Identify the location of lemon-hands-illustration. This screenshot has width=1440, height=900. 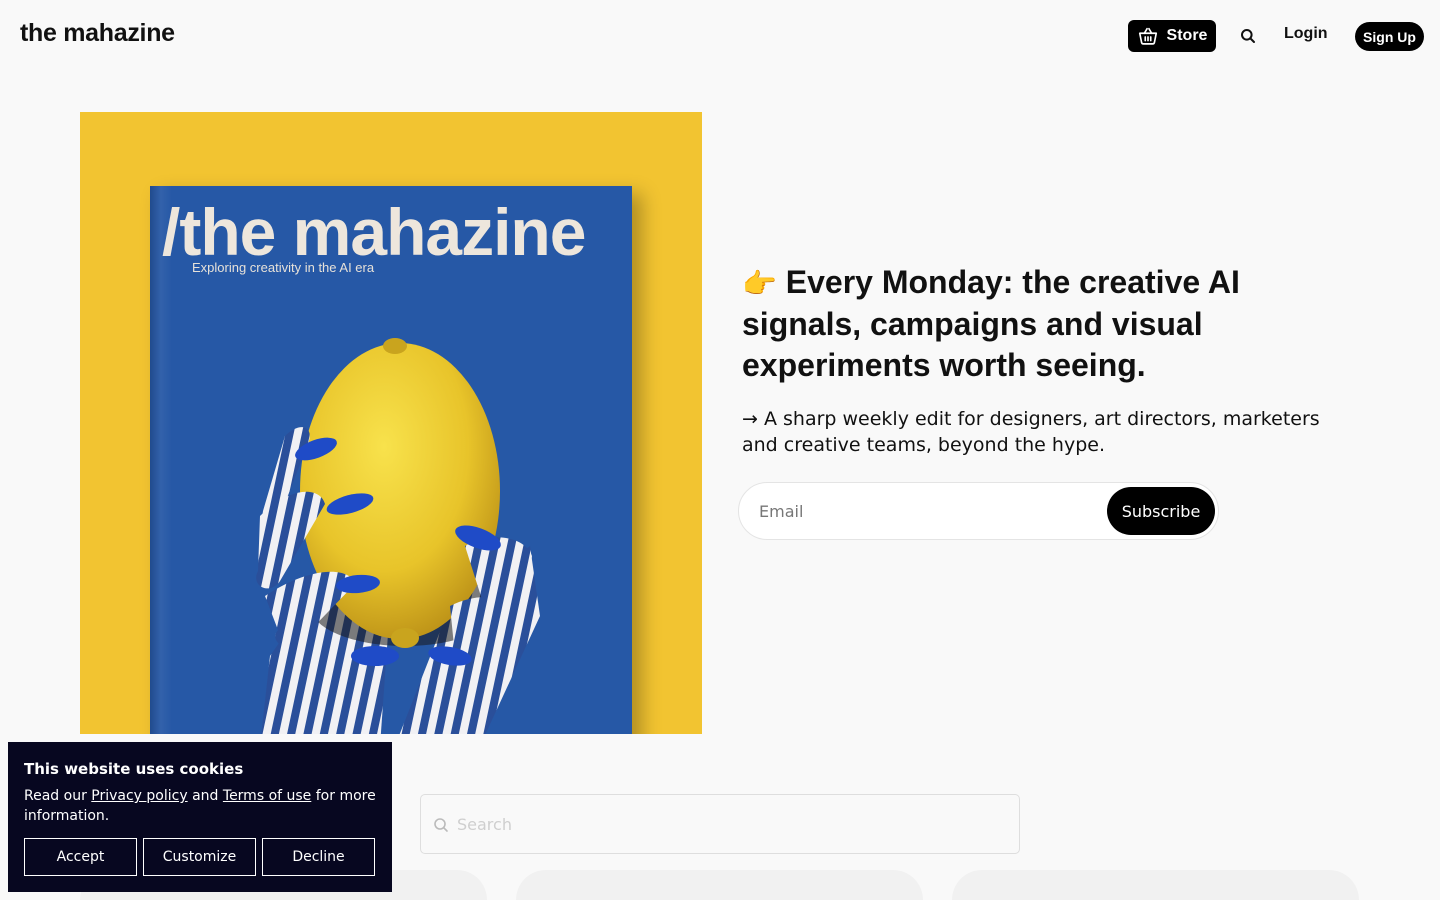
(398, 536).